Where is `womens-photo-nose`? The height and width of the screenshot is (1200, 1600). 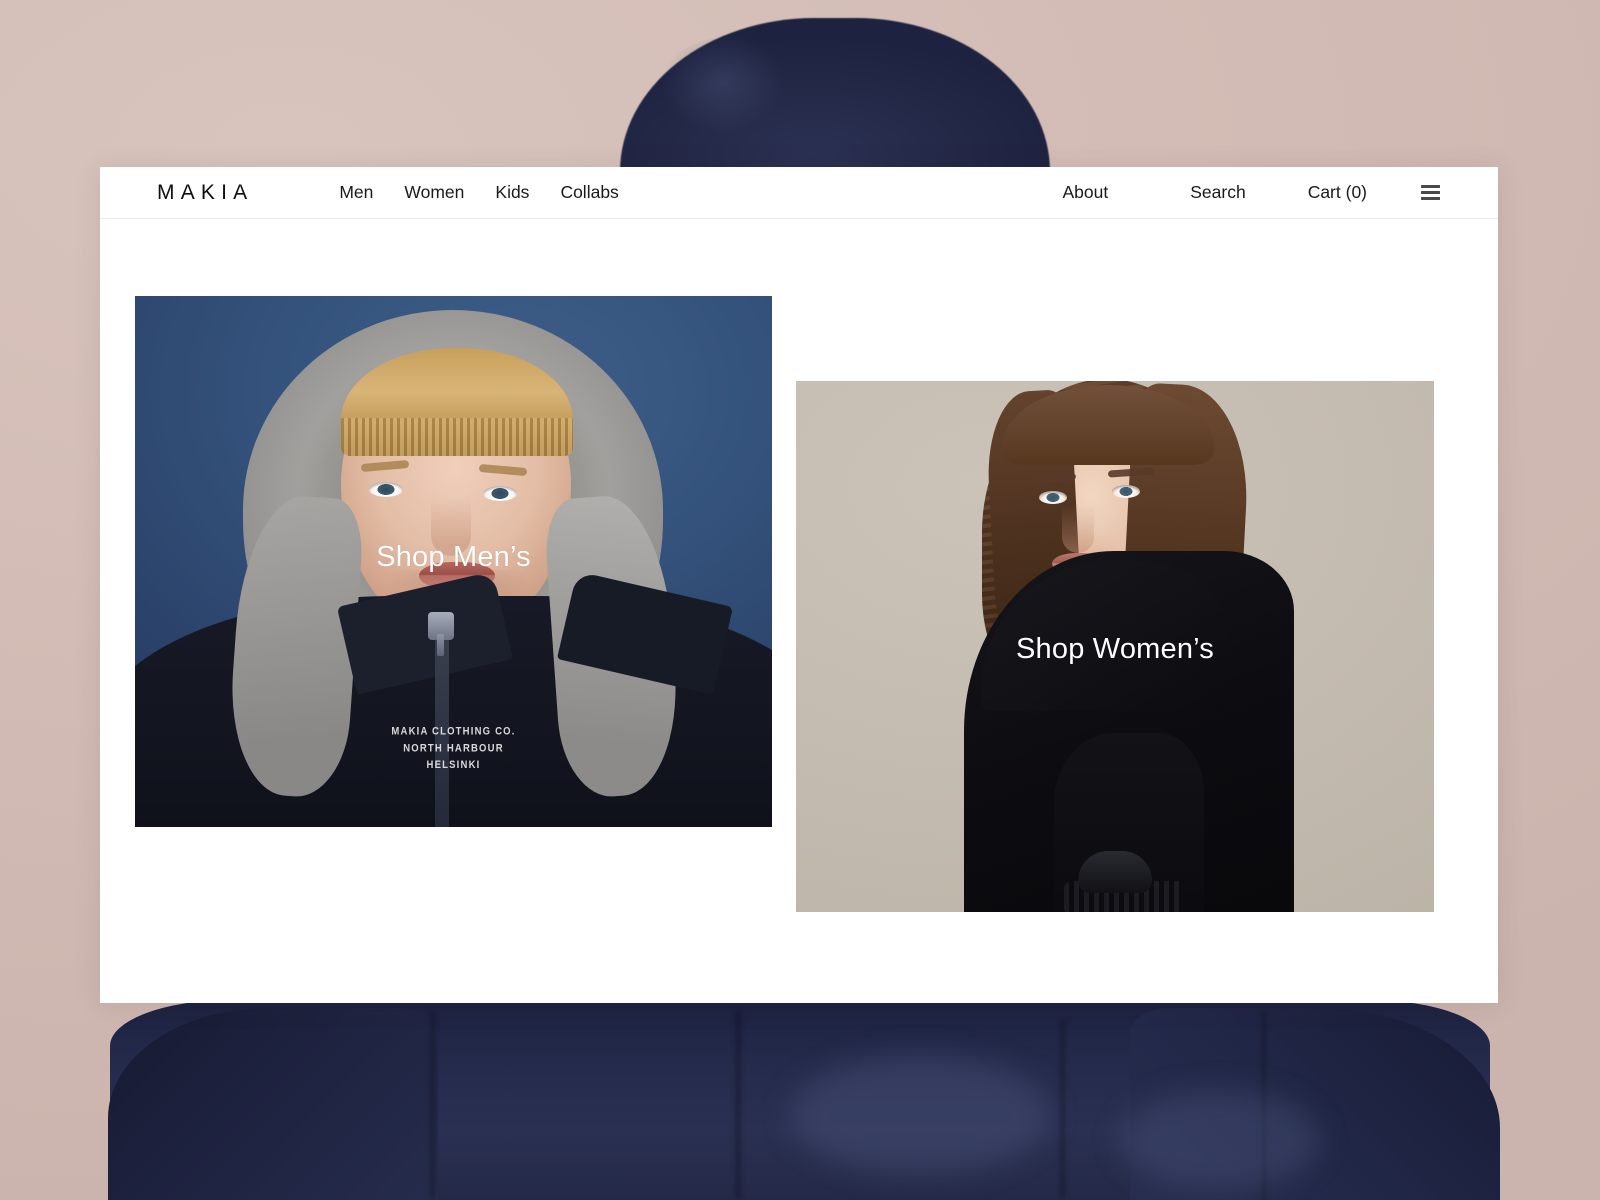 womens-photo-nose is located at coordinates (1078, 529).